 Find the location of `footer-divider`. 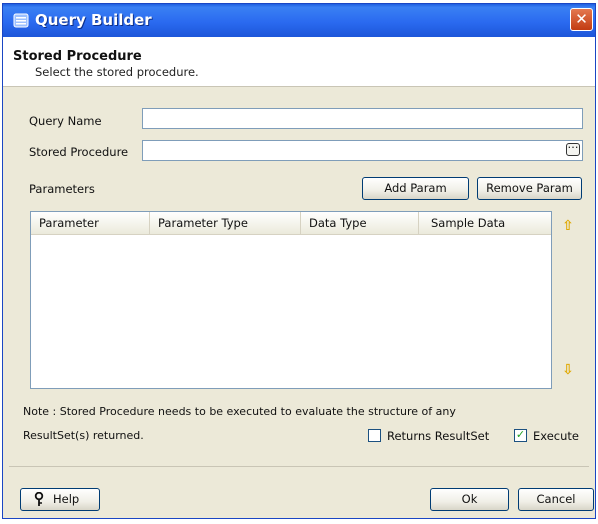

footer-divider is located at coordinates (299, 466).